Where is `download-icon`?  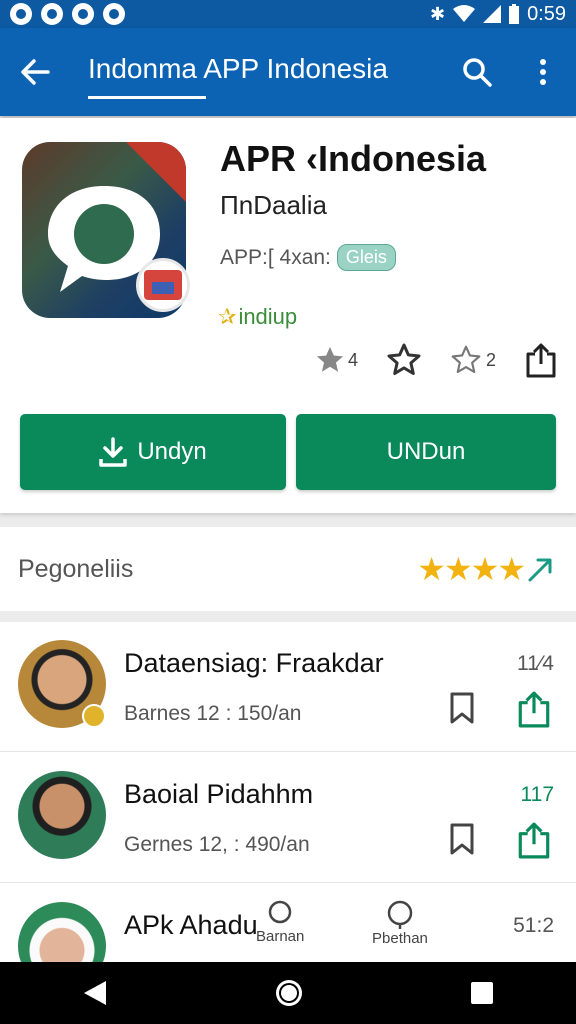
download-icon is located at coordinates (113, 452).